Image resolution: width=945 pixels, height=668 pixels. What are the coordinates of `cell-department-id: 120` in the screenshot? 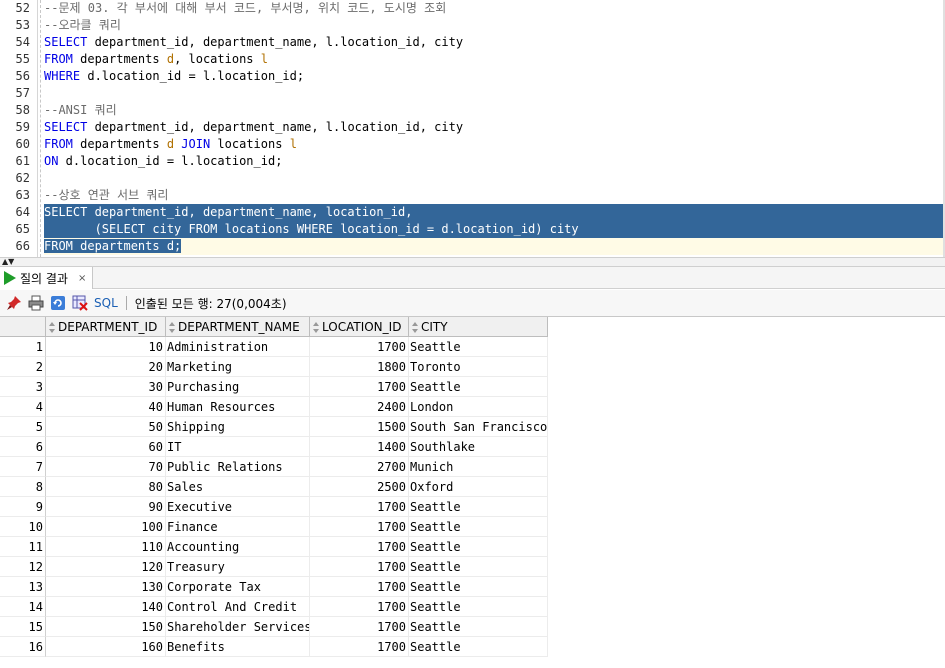 It's located at (106, 567).